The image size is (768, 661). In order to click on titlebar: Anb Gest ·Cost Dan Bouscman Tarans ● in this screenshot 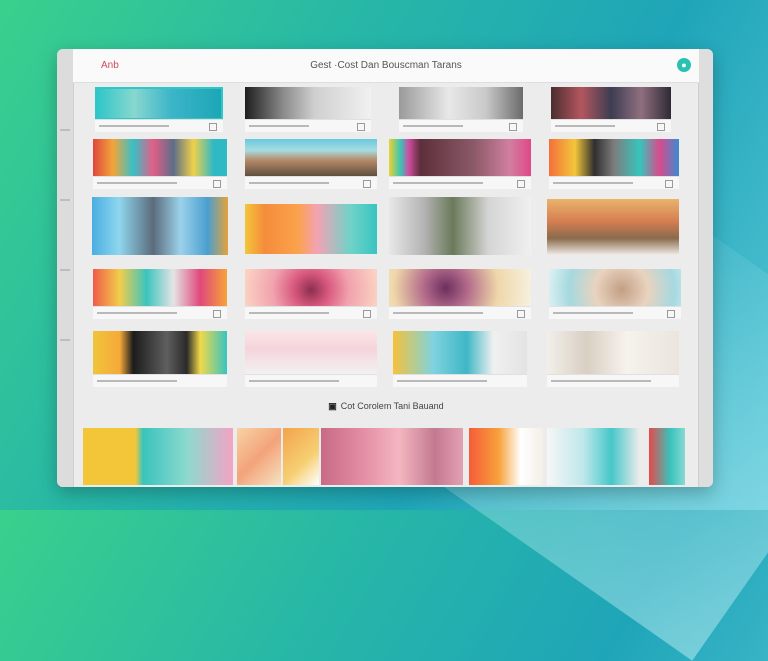, I will do `click(386, 66)`.